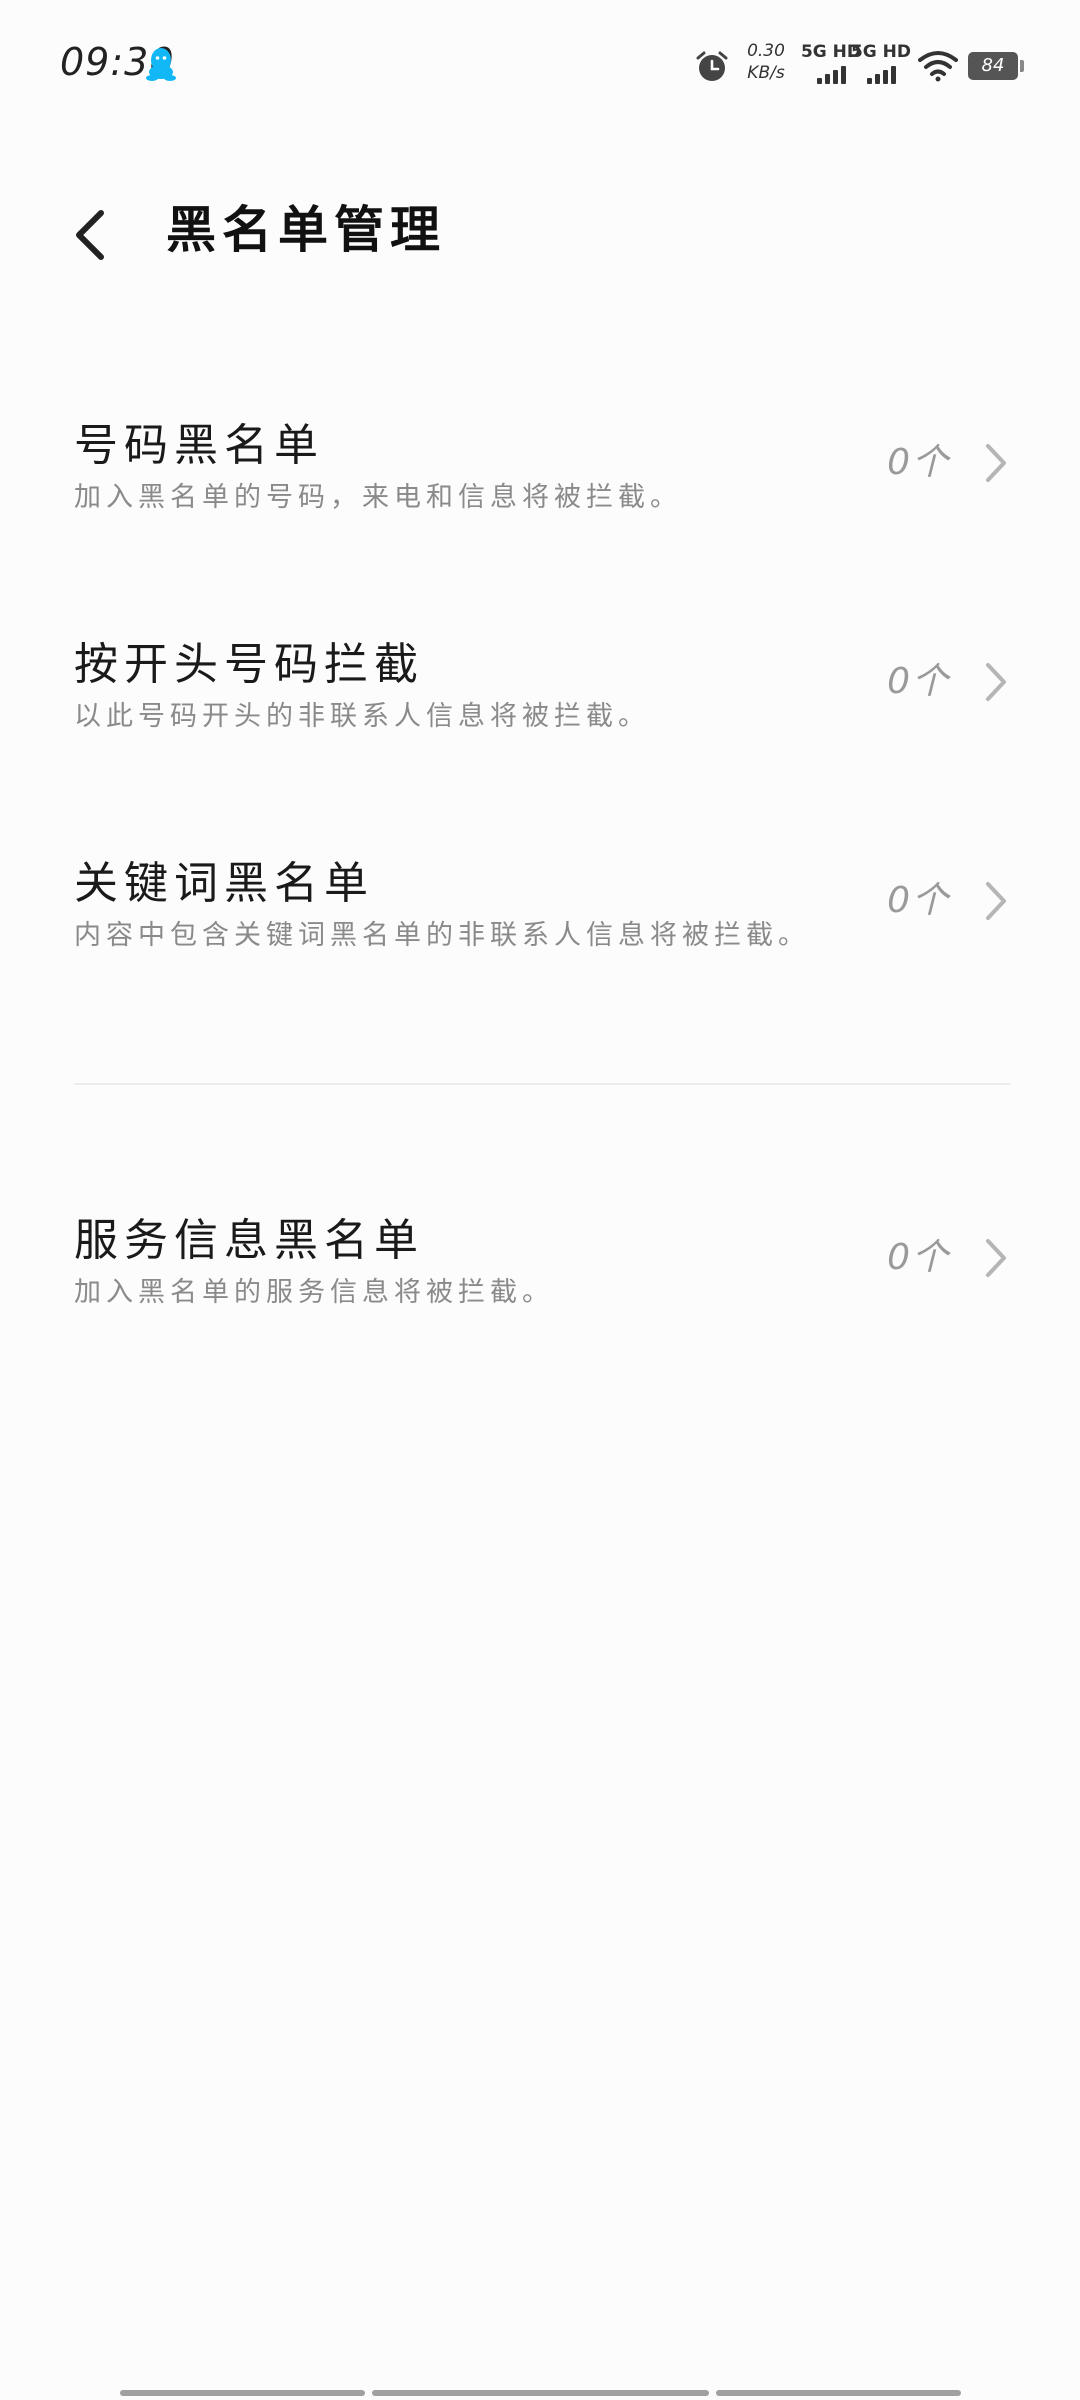  What do you see at coordinates (712, 66) in the screenshot?
I see `alarm-icon` at bounding box center [712, 66].